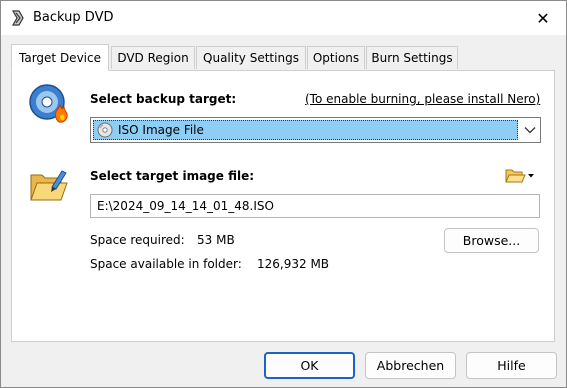  I want to click on help-button-label: Hilfe, so click(511, 365).